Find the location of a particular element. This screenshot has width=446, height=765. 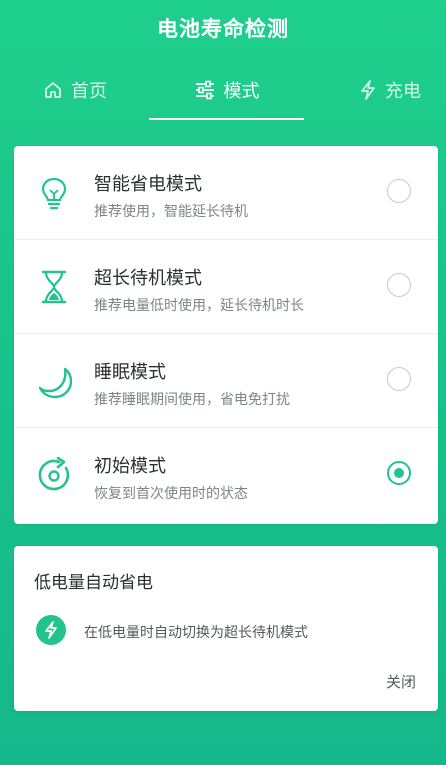

tab-home: 首页 is located at coordinates (75, 90).